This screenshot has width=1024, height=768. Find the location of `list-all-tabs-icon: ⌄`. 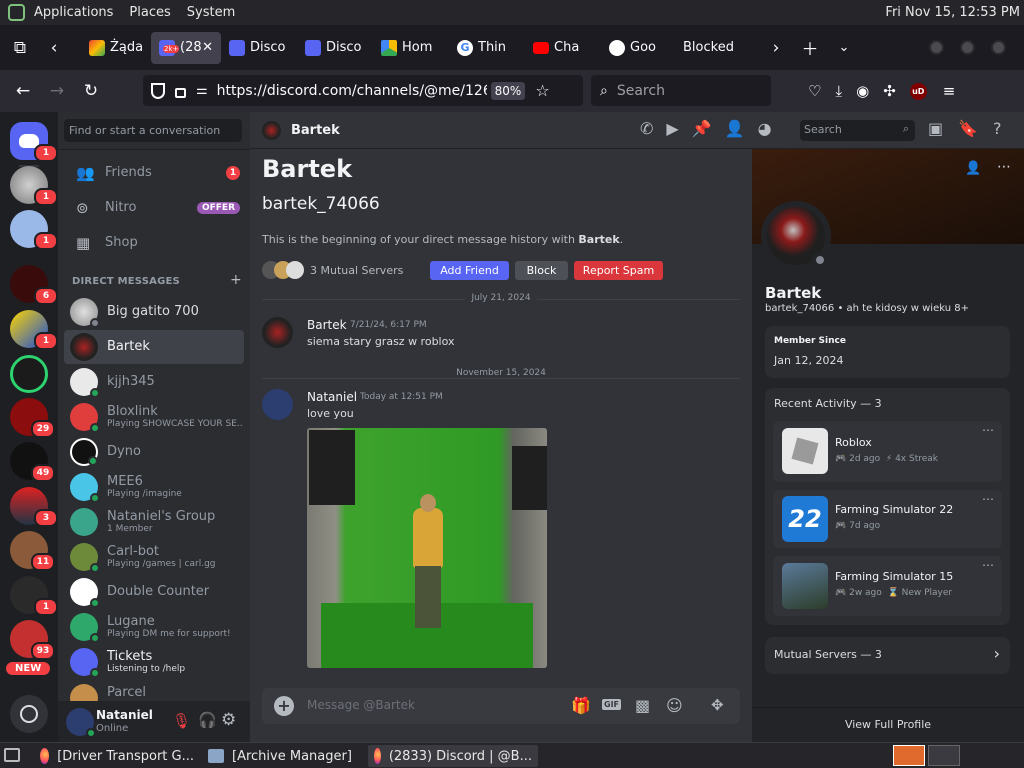

list-all-tabs-icon: ⌄ is located at coordinates (844, 48).